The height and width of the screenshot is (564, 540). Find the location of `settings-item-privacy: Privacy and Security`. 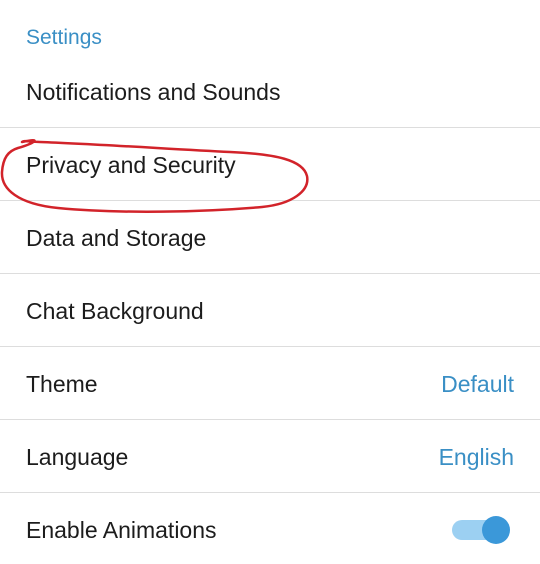

settings-item-privacy: Privacy and Security is located at coordinates (270, 164).